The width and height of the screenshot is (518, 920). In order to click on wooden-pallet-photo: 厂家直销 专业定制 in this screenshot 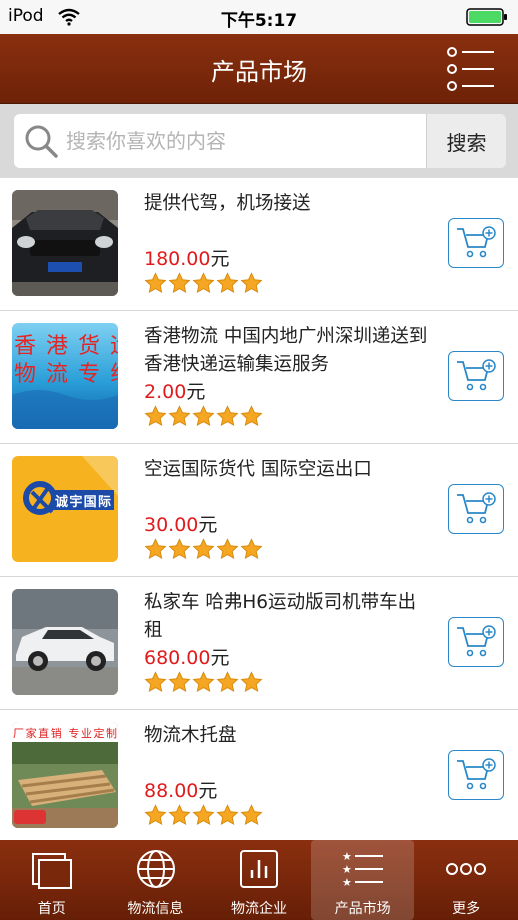, I will do `click(65, 775)`.